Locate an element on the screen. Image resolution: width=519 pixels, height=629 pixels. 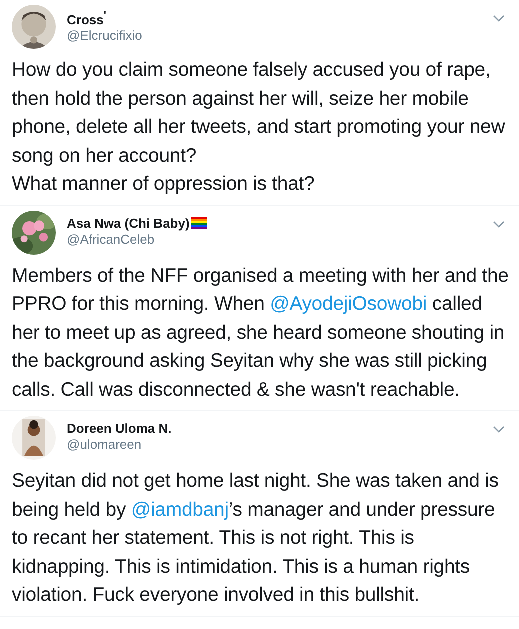
mention-link: @iamdbanj is located at coordinates (180, 509).